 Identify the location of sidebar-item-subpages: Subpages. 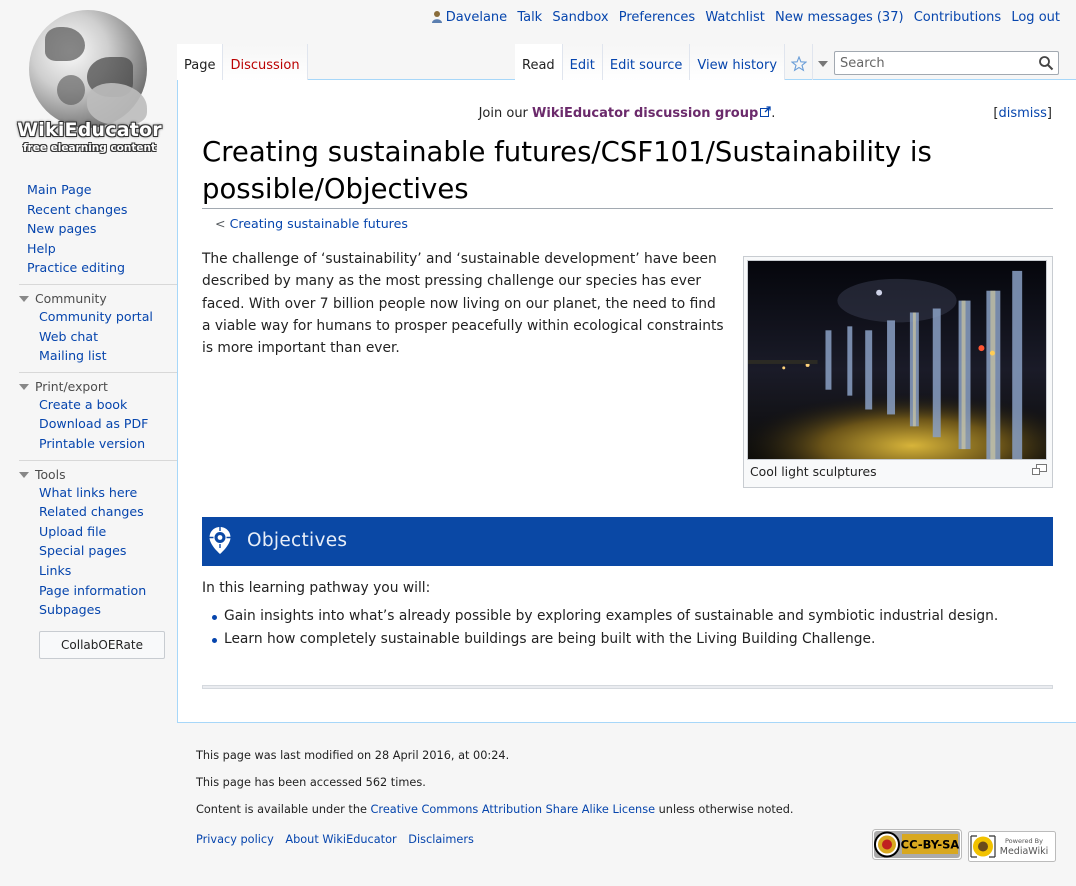
(98, 610).